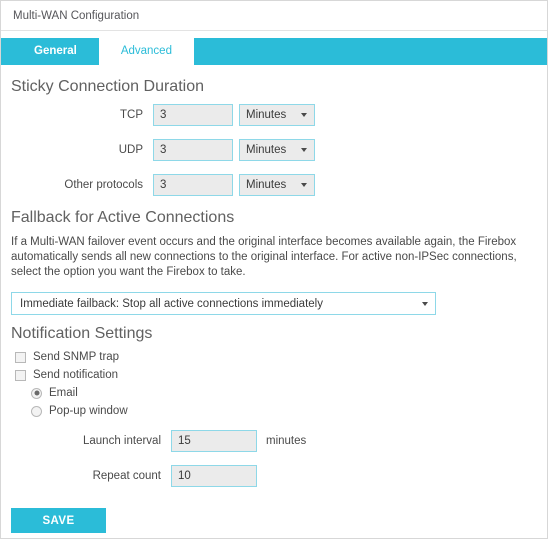 The image size is (550, 541). What do you see at coordinates (20, 375) in the screenshot?
I see `send-notification-checkbox` at bounding box center [20, 375].